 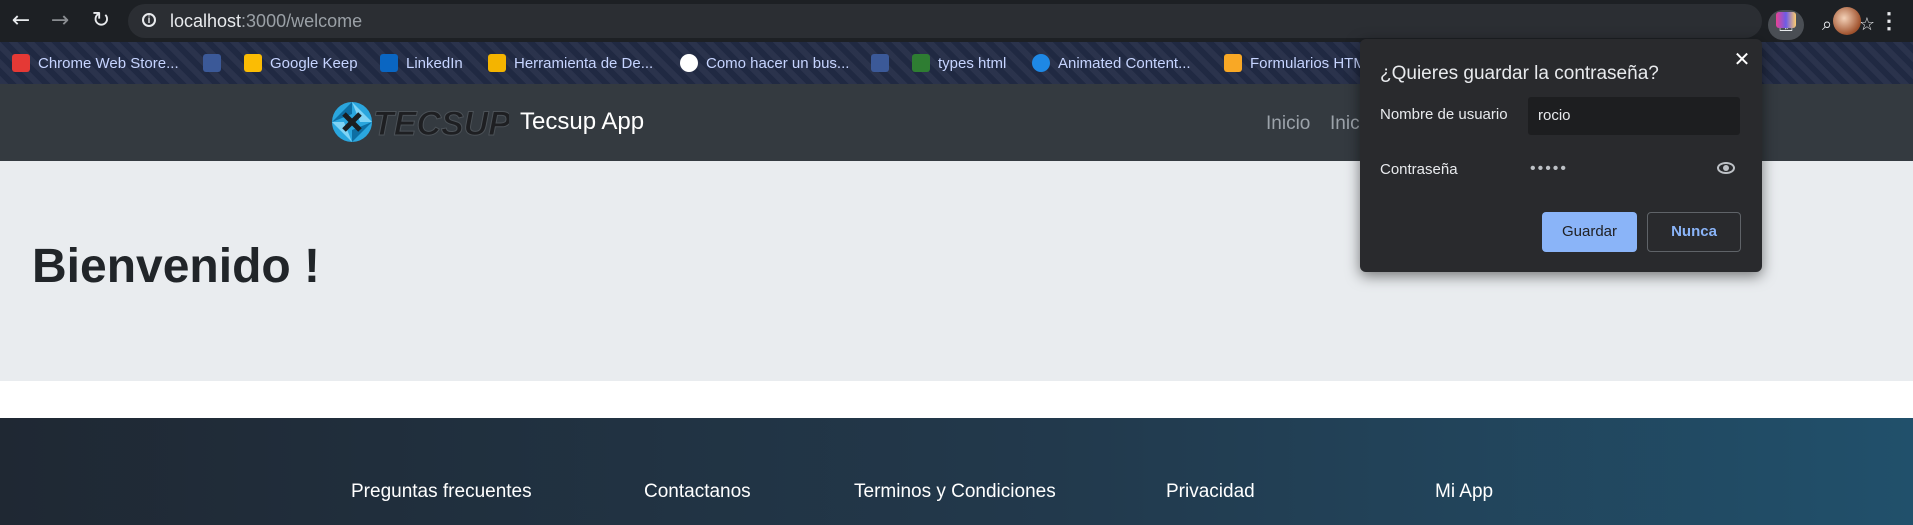 I want to click on reload-icon: ↻, so click(x=101, y=21).